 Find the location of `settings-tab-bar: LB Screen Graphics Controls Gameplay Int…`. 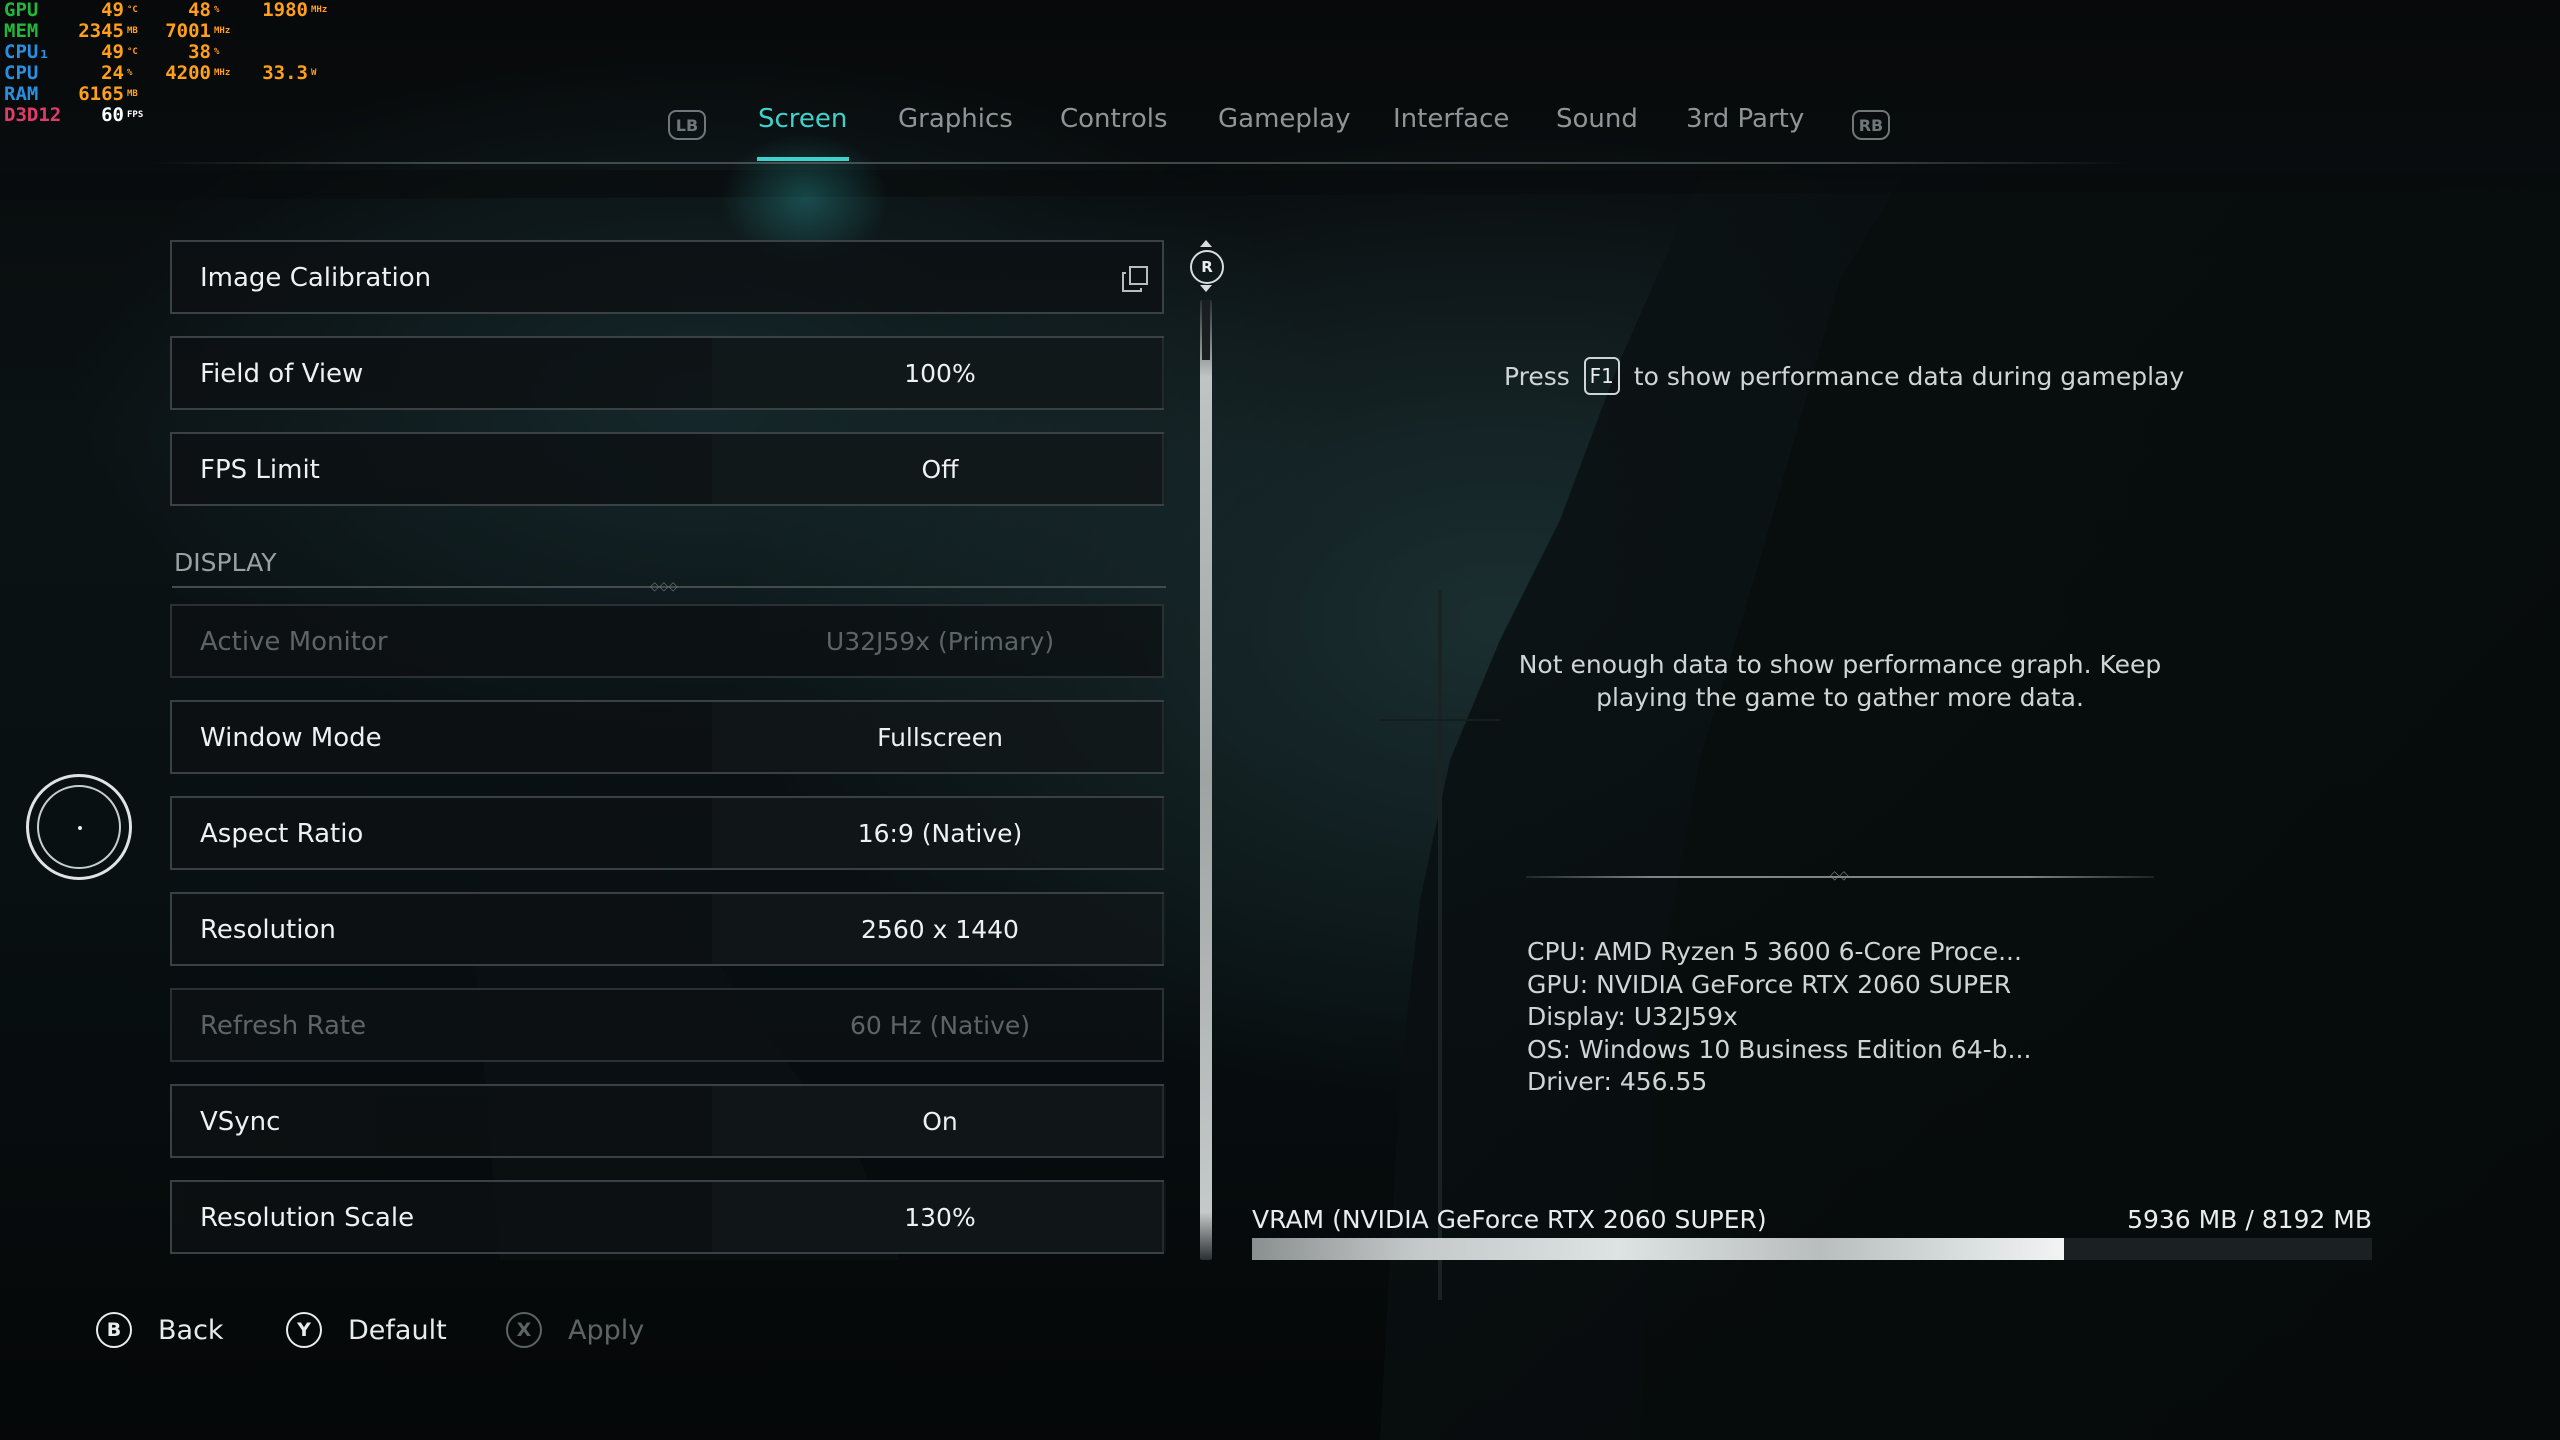

settings-tab-bar: LB Screen Graphics Controls Gameplay Int… is located at coordinates (1280, 184).